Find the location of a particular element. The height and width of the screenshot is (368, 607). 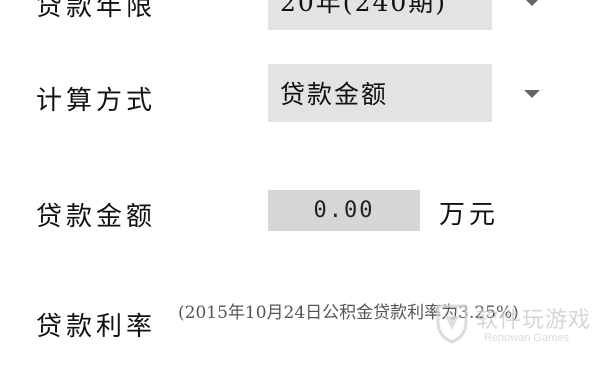

loan-amount-label: 贷款金额 is located at coordinates (96, 217).